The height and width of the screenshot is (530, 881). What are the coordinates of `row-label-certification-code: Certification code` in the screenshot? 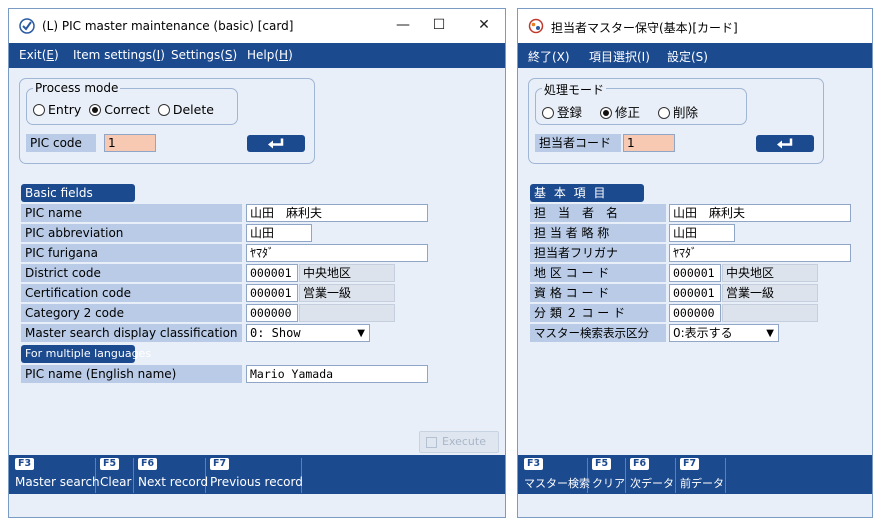 It's located at (131, 293).